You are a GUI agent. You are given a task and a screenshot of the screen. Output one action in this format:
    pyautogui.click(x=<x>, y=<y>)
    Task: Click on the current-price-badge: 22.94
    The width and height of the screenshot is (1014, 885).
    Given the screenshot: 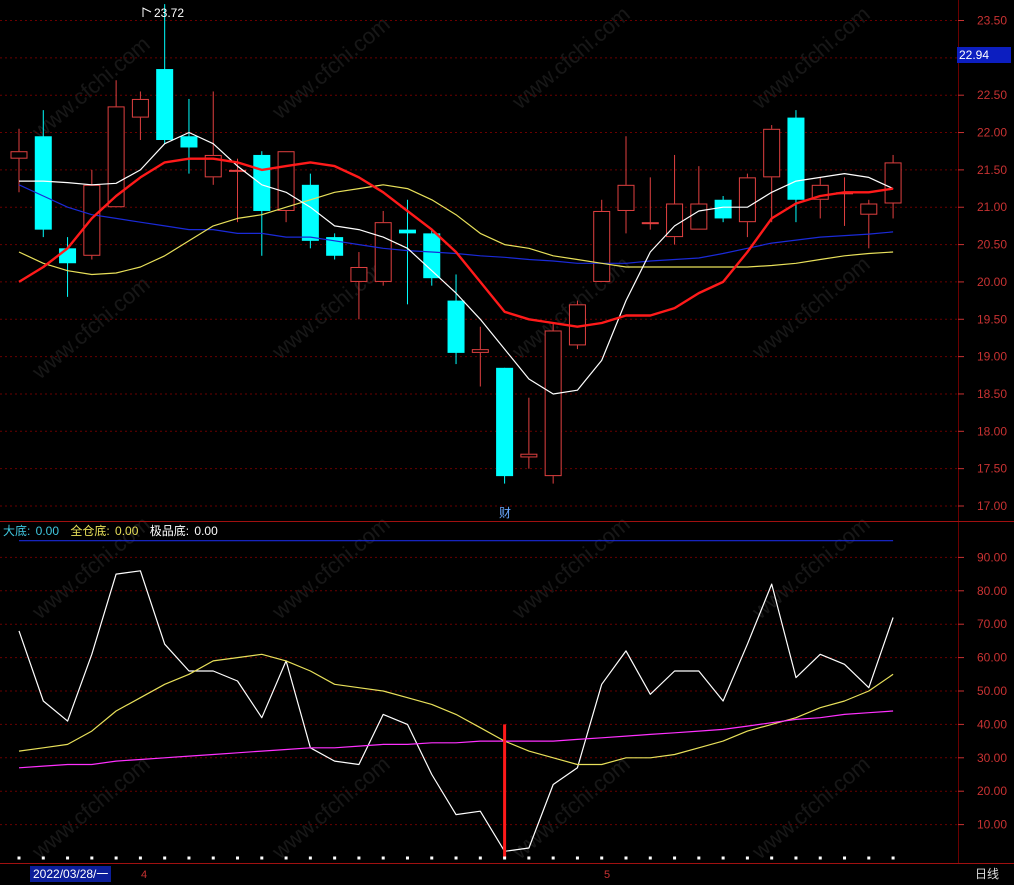 What is the action you would take?
    pyautogui.click(x=984, y=55)
    